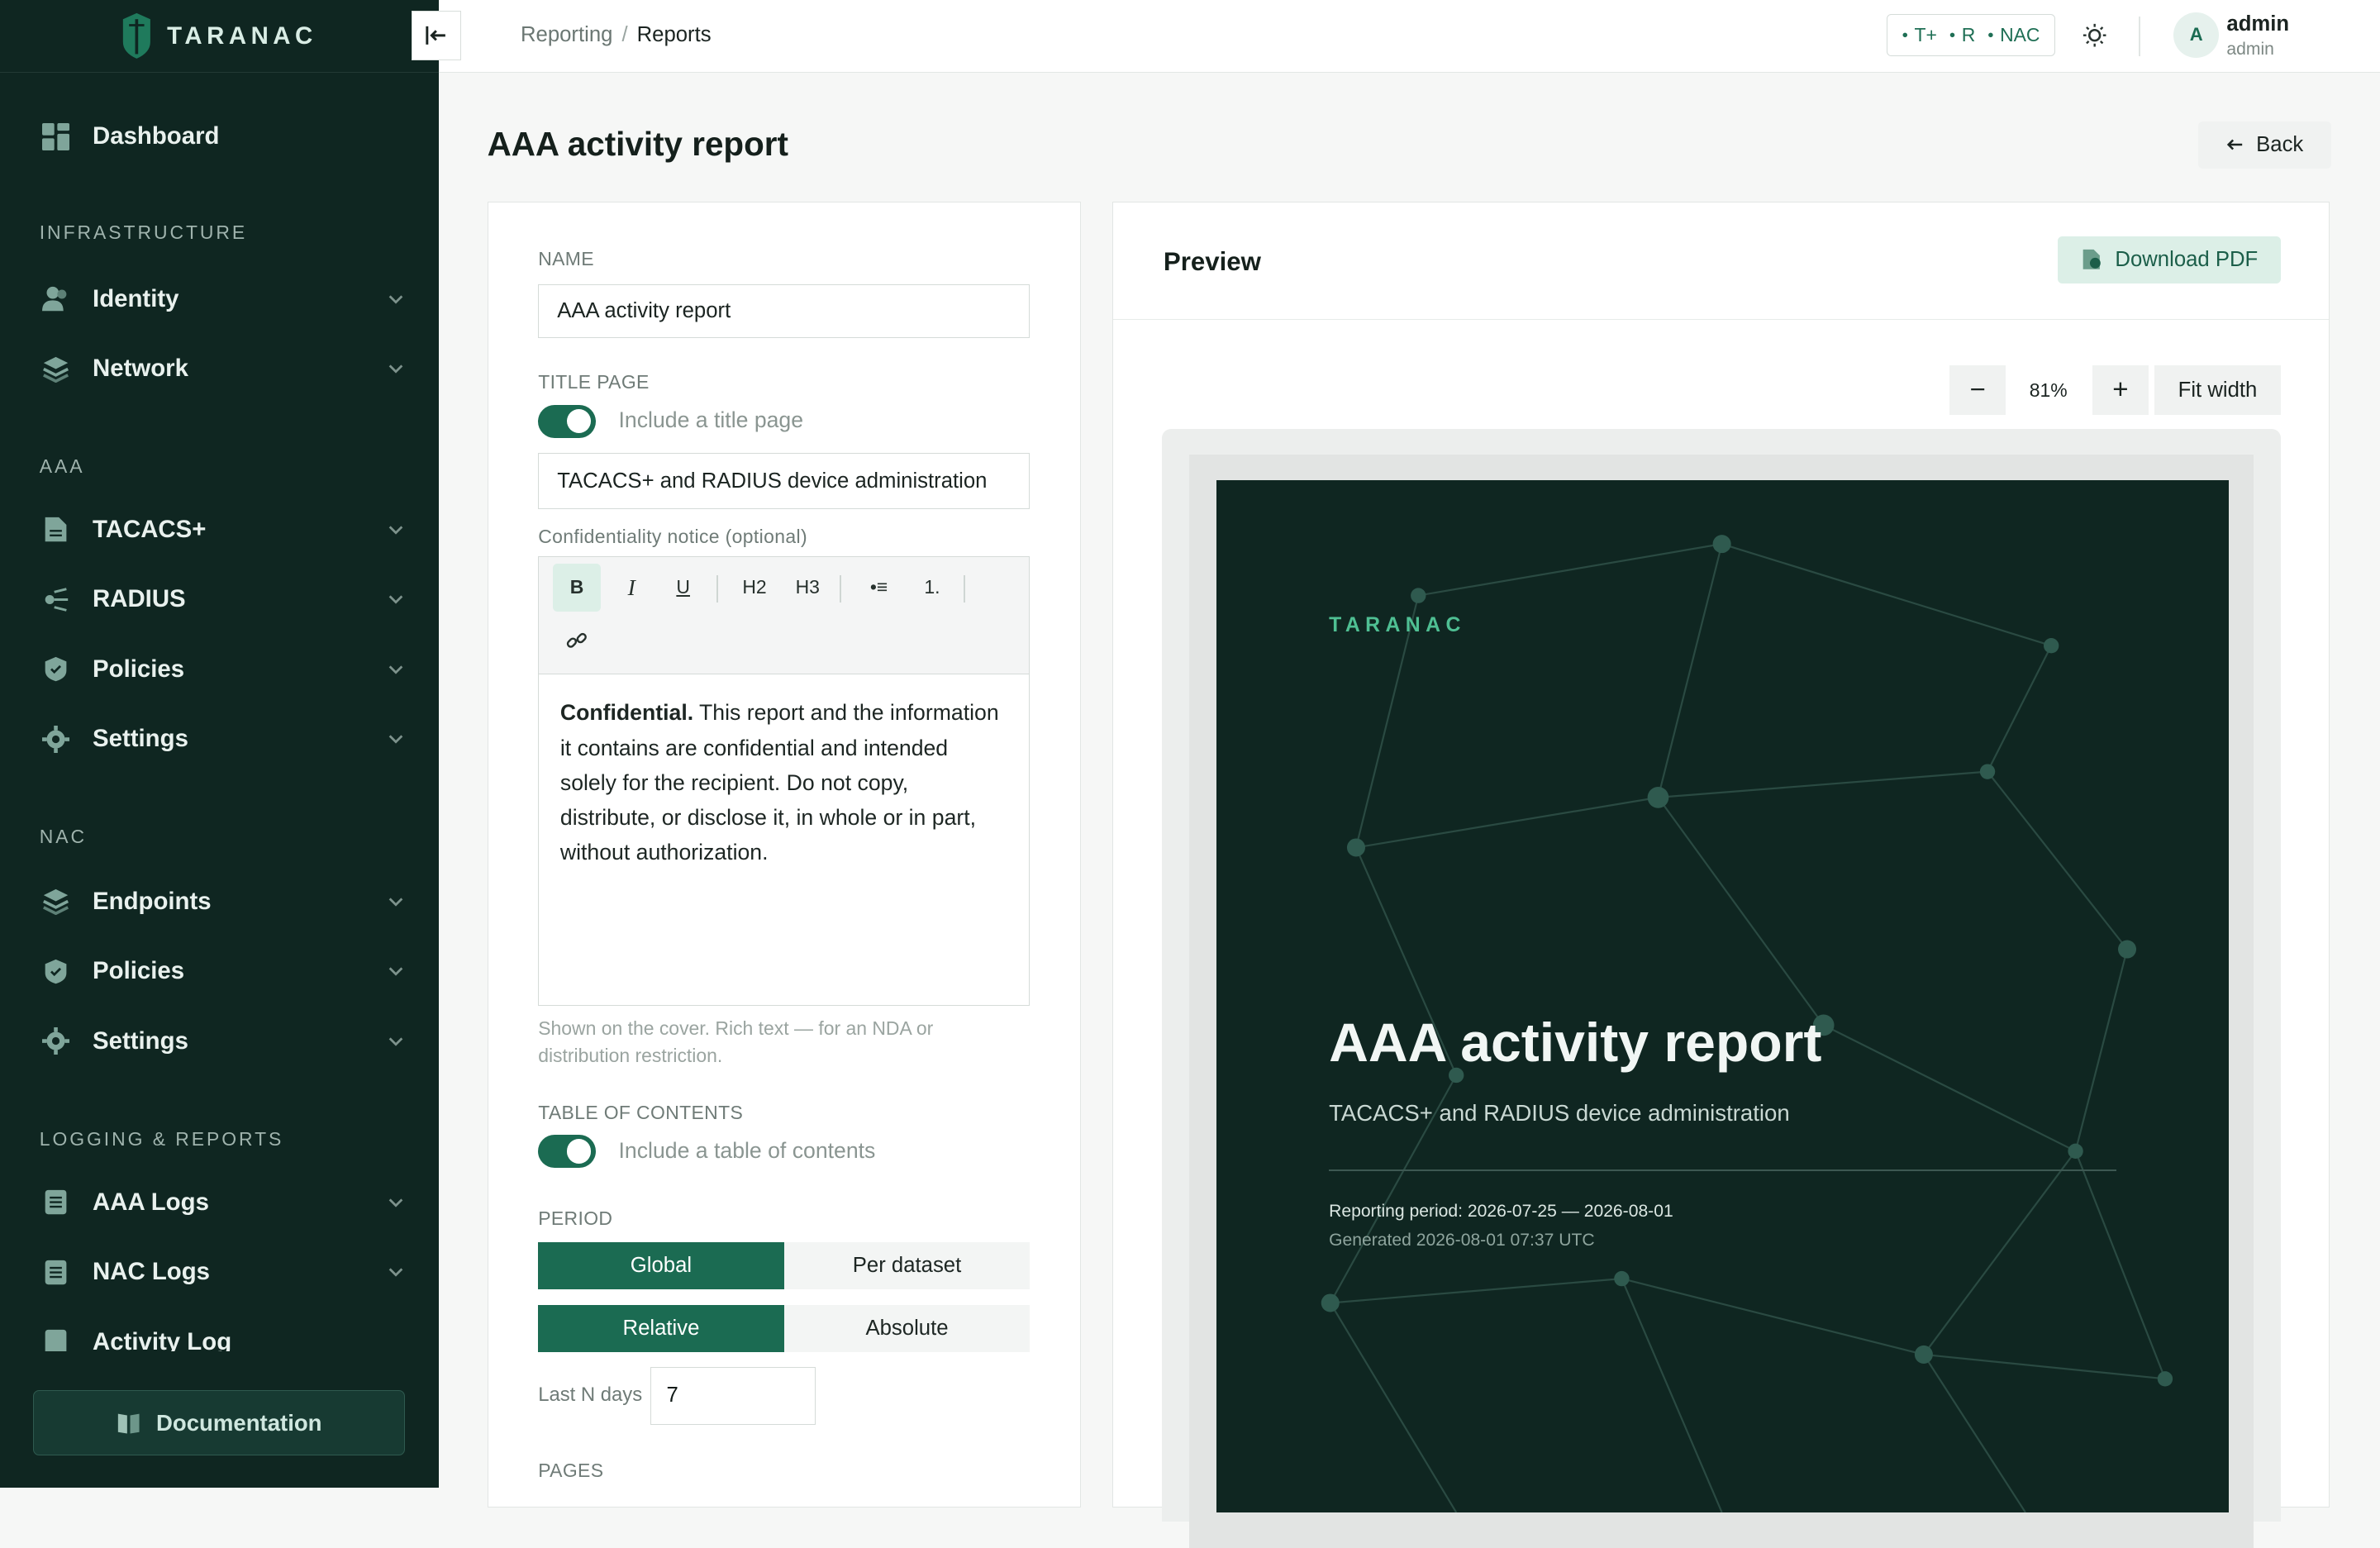  What do you see at coordinates (223, 739) in the screenshot?
I see `sidebar-item-aaa-settings: Settings` at bounding box center [223, 739].